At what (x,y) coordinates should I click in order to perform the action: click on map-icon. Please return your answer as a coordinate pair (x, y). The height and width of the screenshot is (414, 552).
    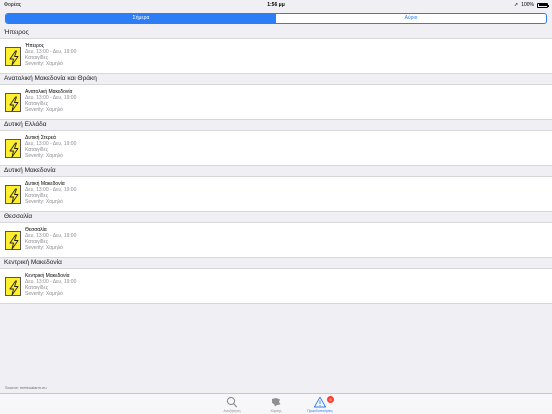
    Looking at the image, I should click on (276, 402).